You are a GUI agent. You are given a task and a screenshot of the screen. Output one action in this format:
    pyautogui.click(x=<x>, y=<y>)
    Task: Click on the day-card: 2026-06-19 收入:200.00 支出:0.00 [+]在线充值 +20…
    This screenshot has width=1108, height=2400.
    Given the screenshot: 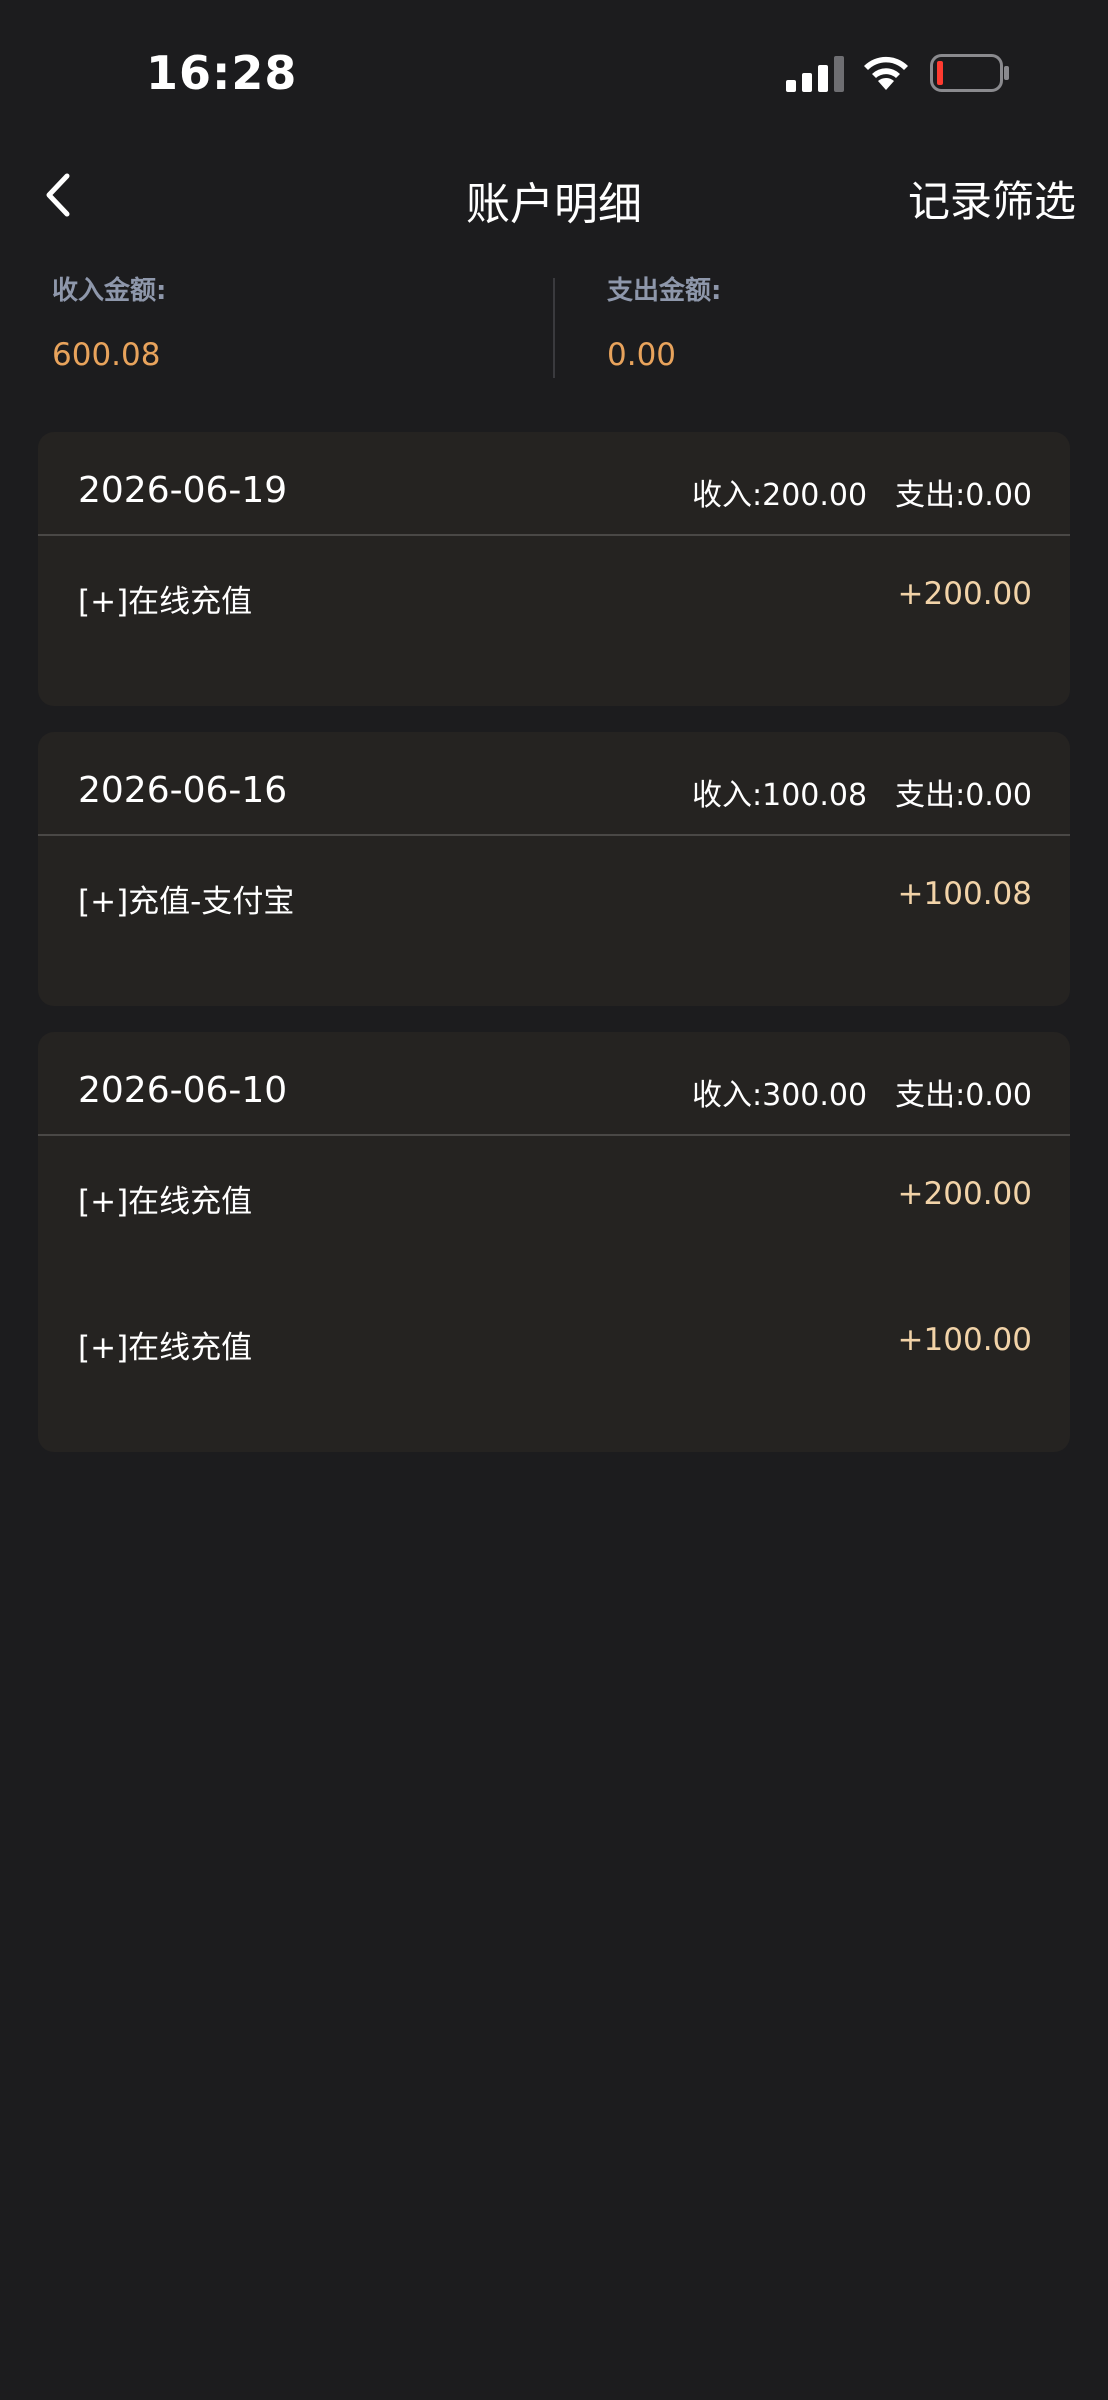 What is the action you would take?
    pyautogui.click(x=554, y=569)
    